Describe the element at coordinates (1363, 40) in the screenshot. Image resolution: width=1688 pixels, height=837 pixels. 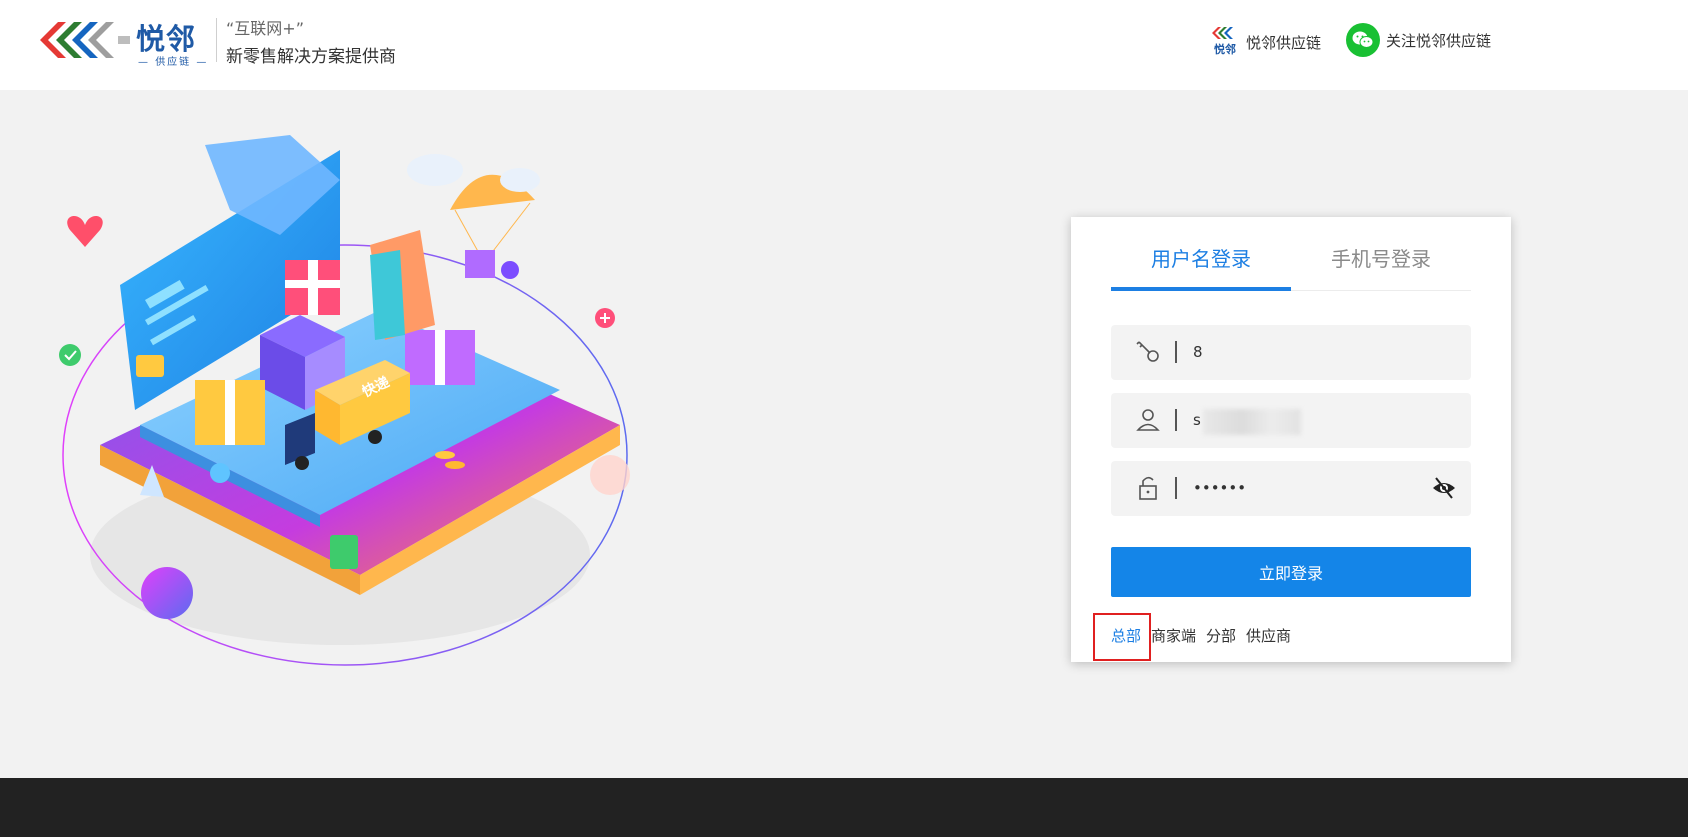
I see `wechat-icon` at that location.